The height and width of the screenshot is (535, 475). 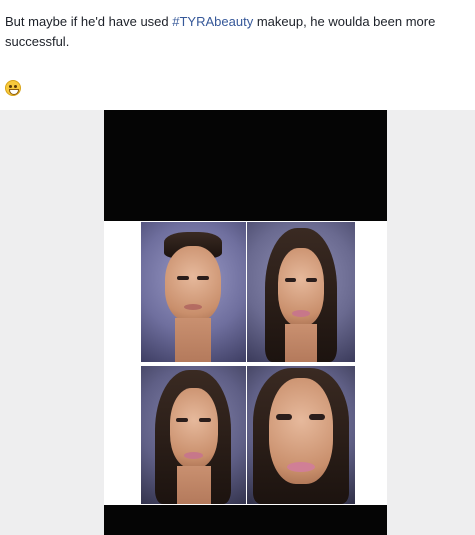 What do you see at coordinates (13, 88) in the screenshot?
I see `grinning-emoji-icon` at bounding box center [13, 88].